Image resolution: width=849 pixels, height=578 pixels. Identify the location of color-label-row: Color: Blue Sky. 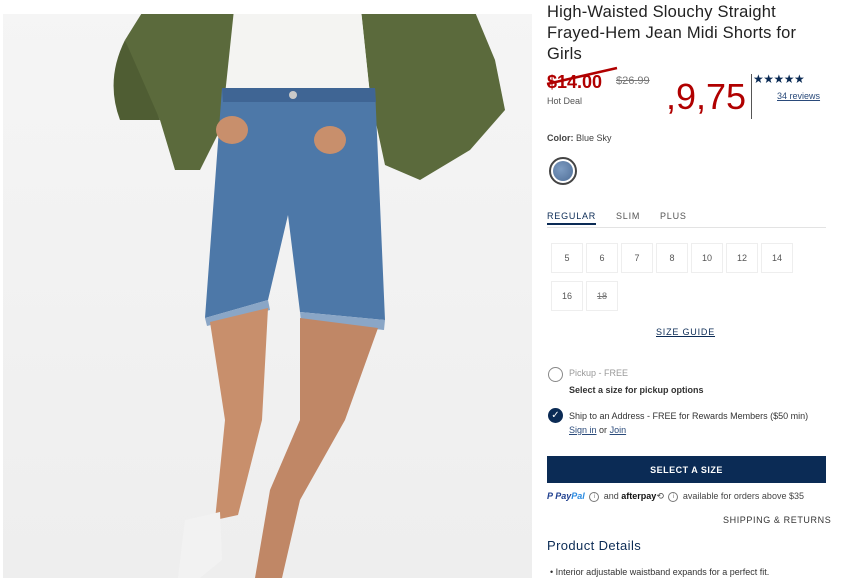
(579, 138).